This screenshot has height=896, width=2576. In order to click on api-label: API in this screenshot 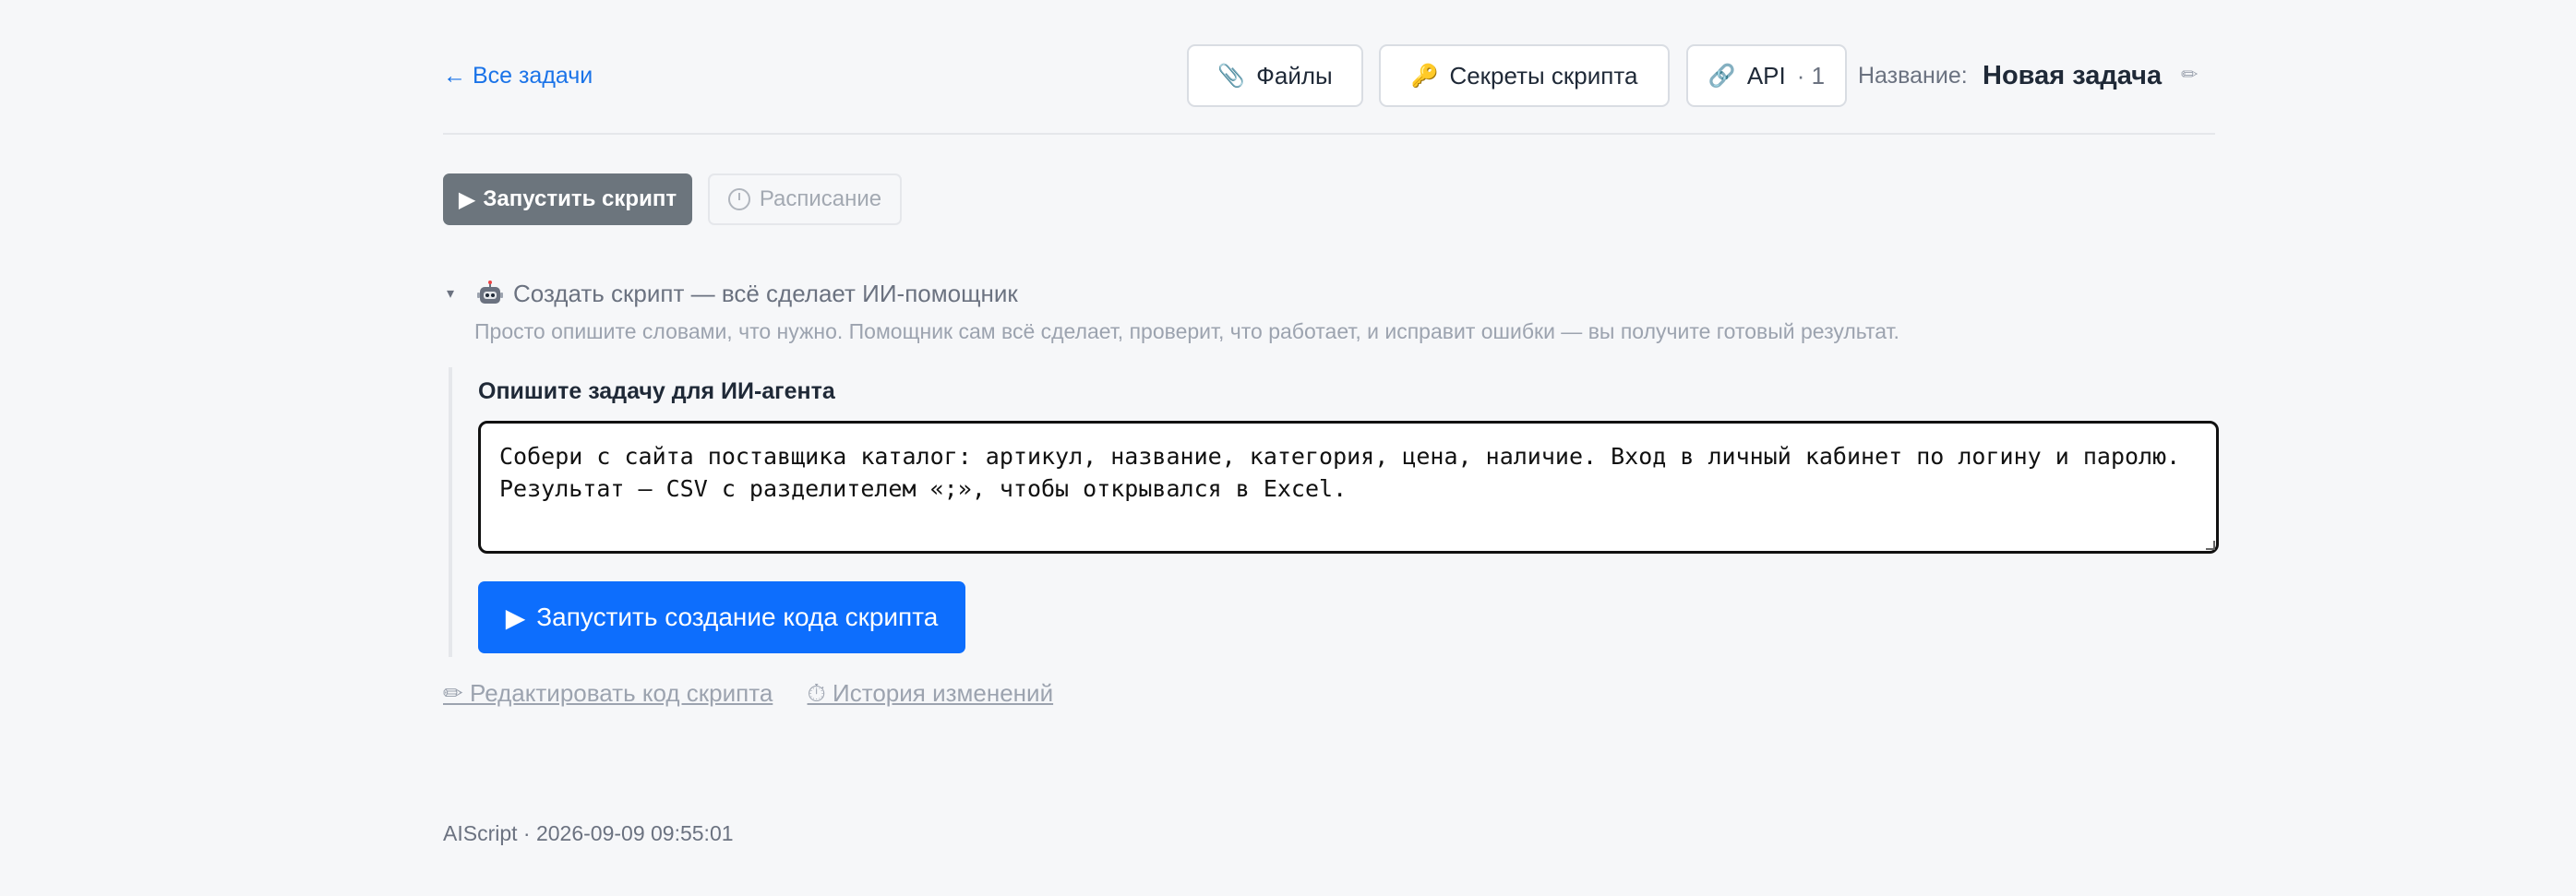, I will do `click(1766, 76)`.